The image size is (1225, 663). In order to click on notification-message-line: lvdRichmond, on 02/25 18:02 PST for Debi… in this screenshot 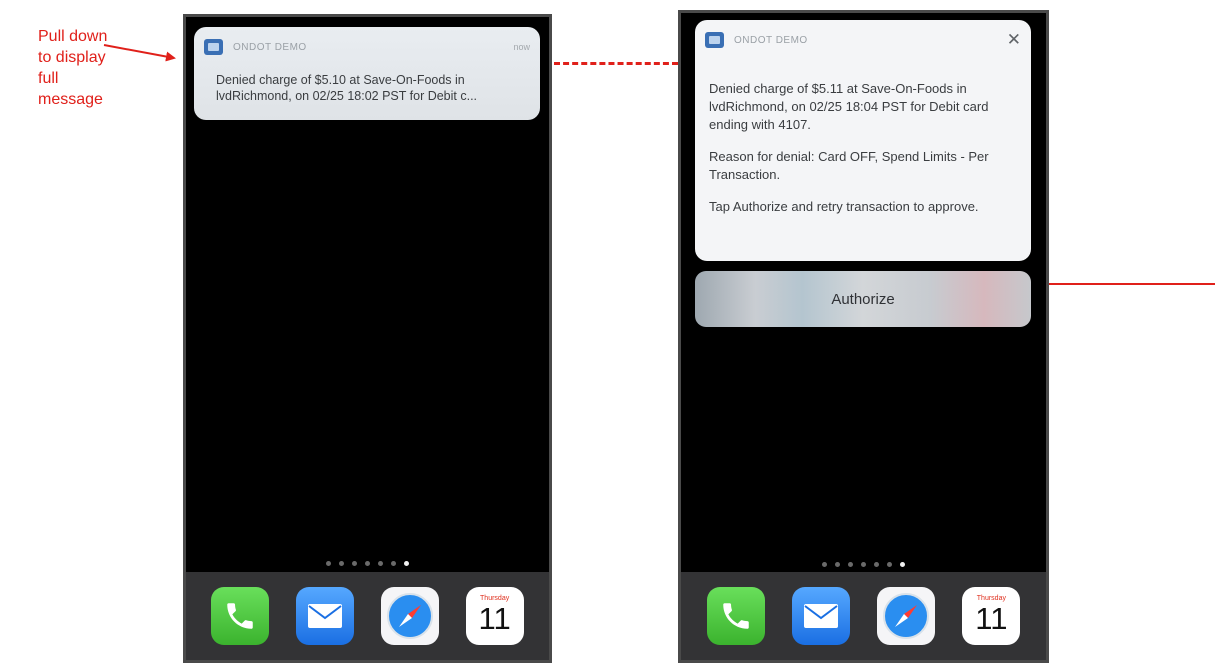, I will do `click(347, 96)`.